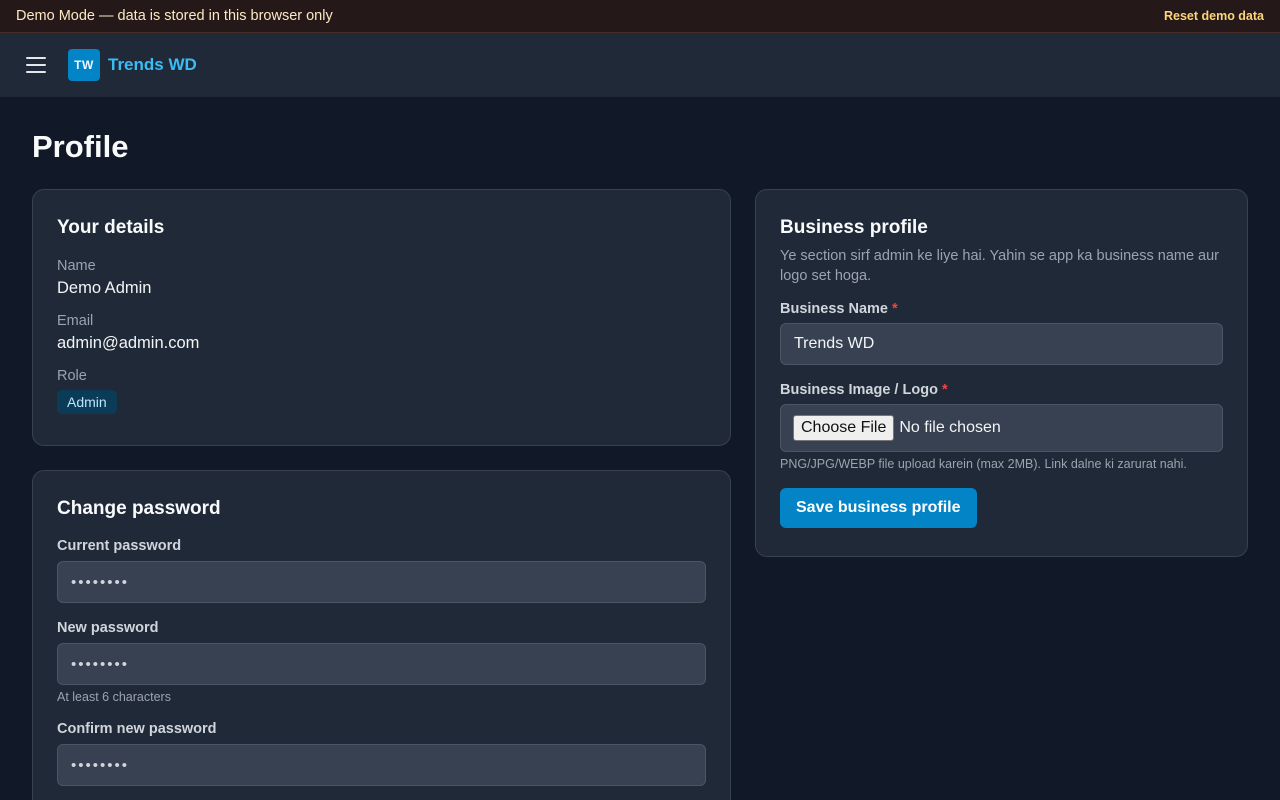 This screenshot has width=1280, height=800. Describe the element at coordinates (128, 343) in the screenshot. I see `email-value: admin@admin.com` at that location.